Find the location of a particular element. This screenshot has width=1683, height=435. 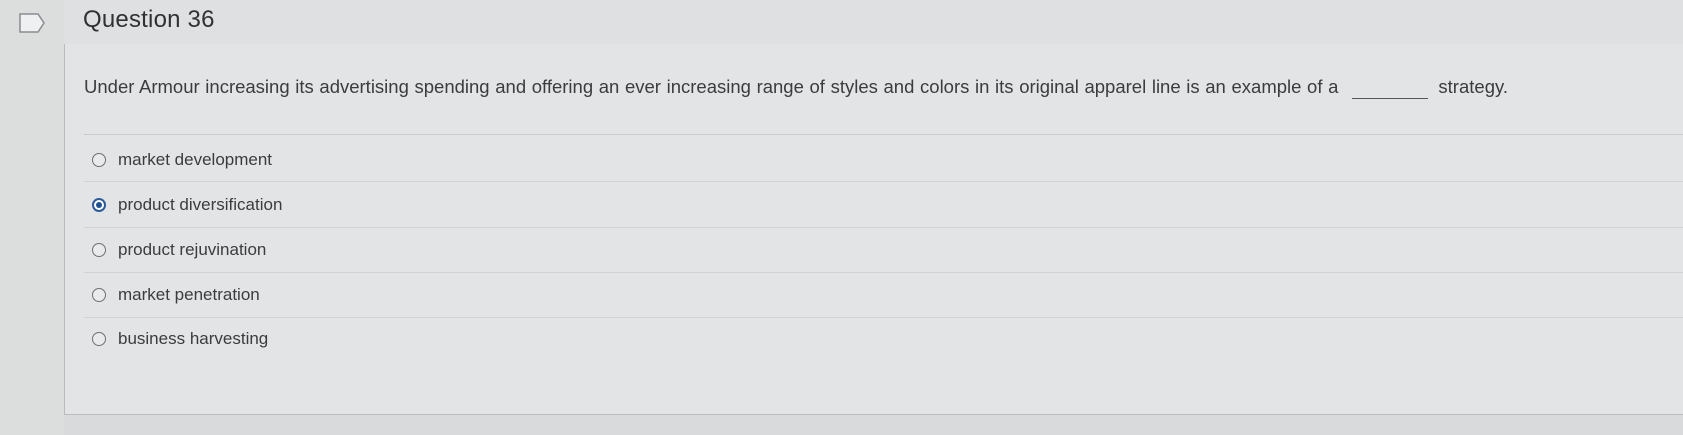

question-title: Question 36 is located at coordinates (149, 19).